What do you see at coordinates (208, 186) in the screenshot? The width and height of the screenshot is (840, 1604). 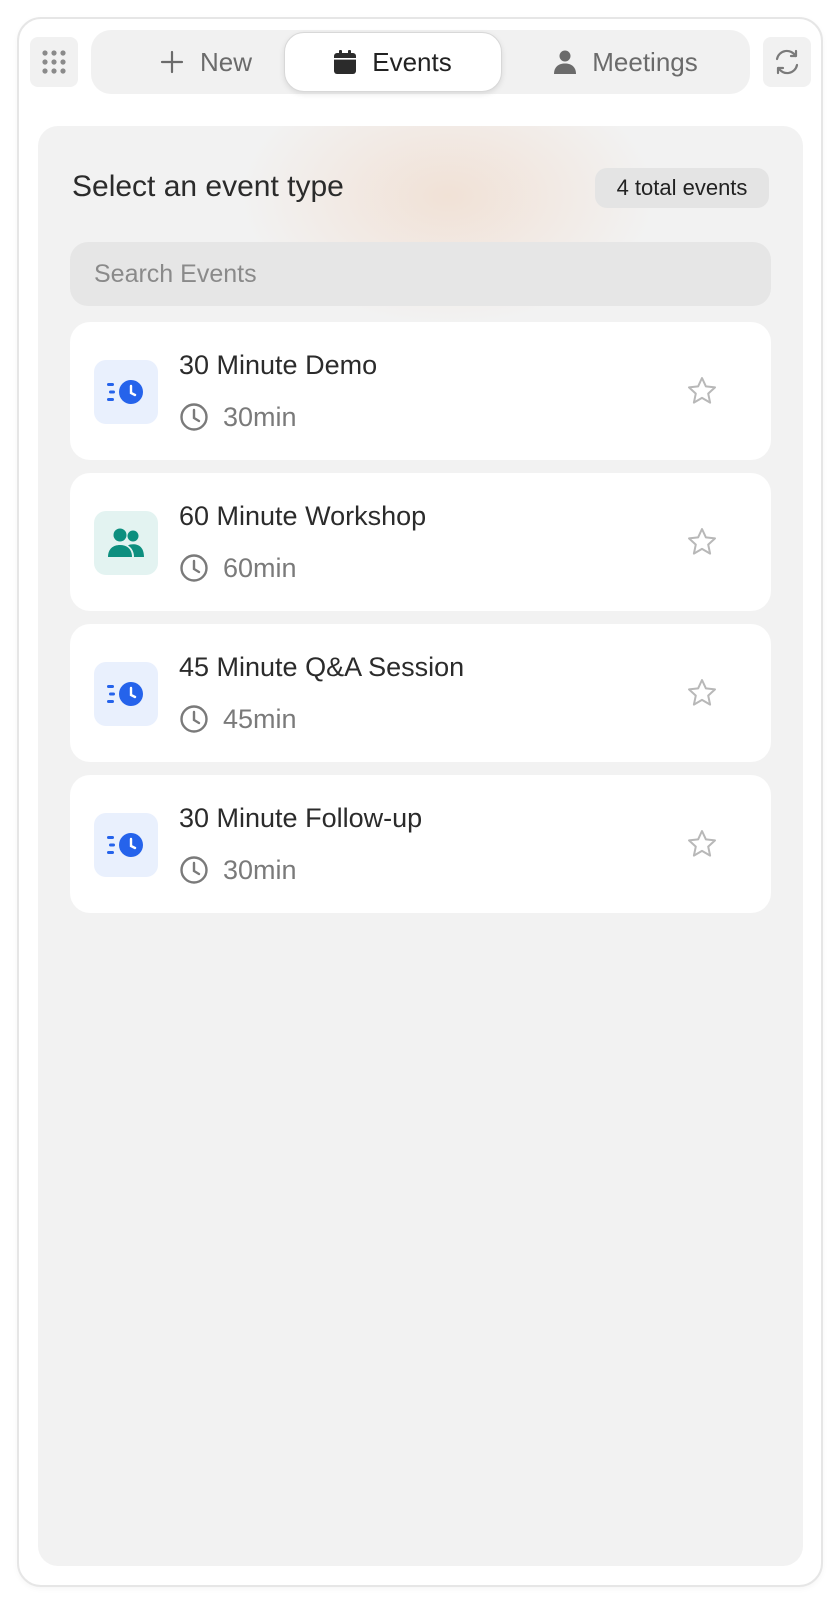 I see `panel-title: Select an event type` at bounding box center [208, 186].